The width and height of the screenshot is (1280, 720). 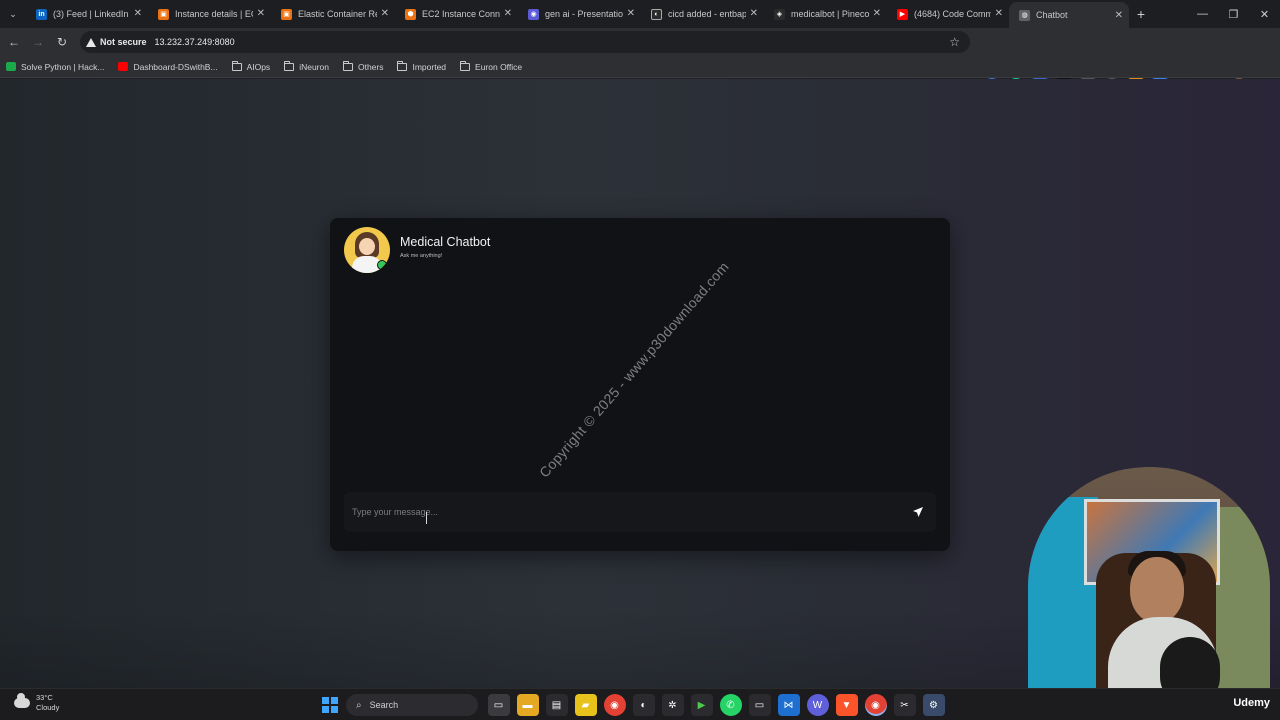 What do you see at coordinates (527, 705) in the screenshot?
I see `file-explorer-icon: ▬` at bounding box center [527, 705].